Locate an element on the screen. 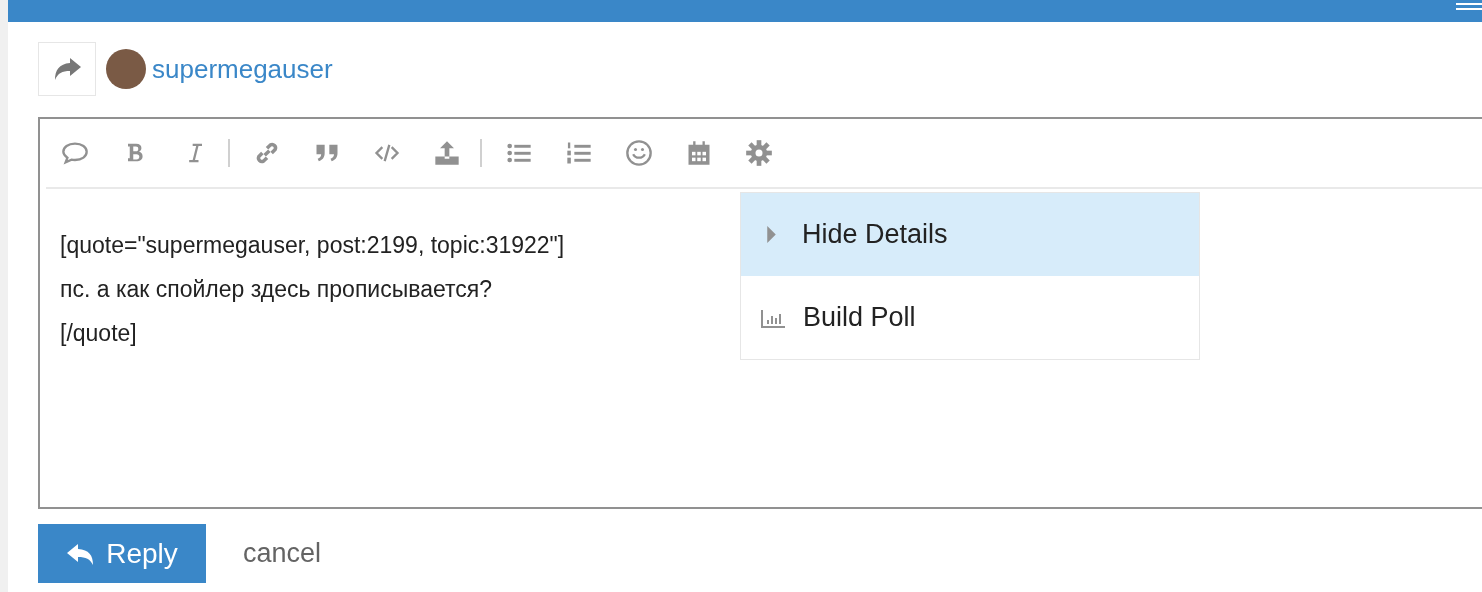  smiley-icon is located at coordinates (639, 153).